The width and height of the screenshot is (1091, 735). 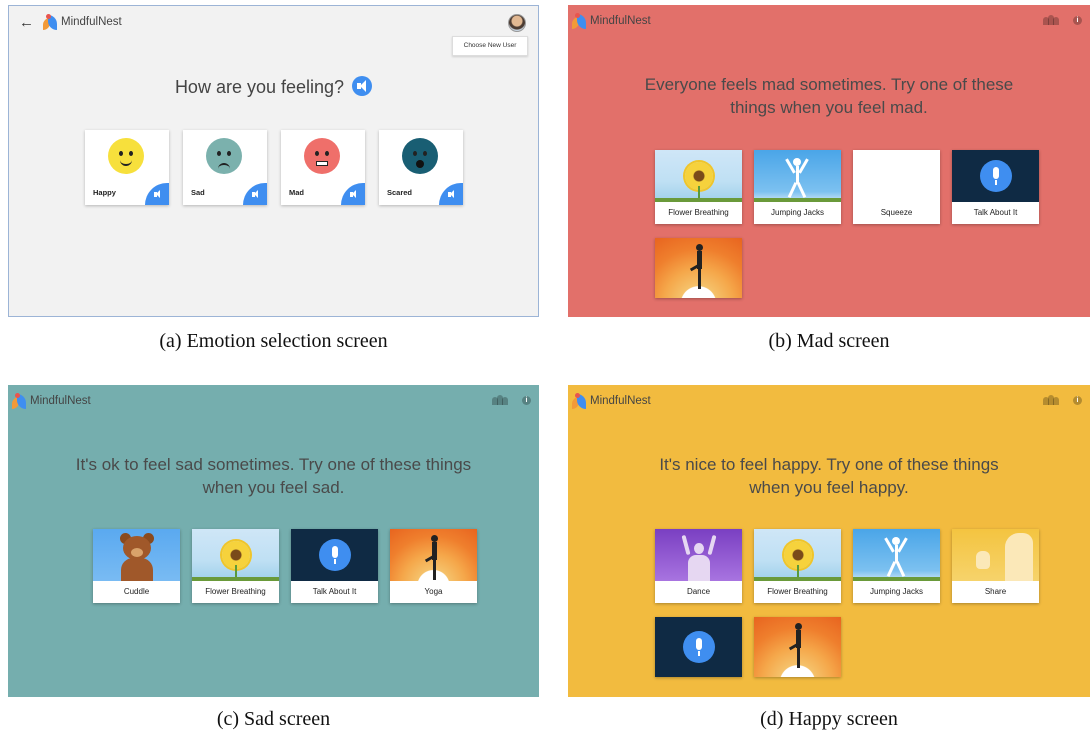 I want to click on emotion-card-mad: Mad, so click(x=323, y=167).